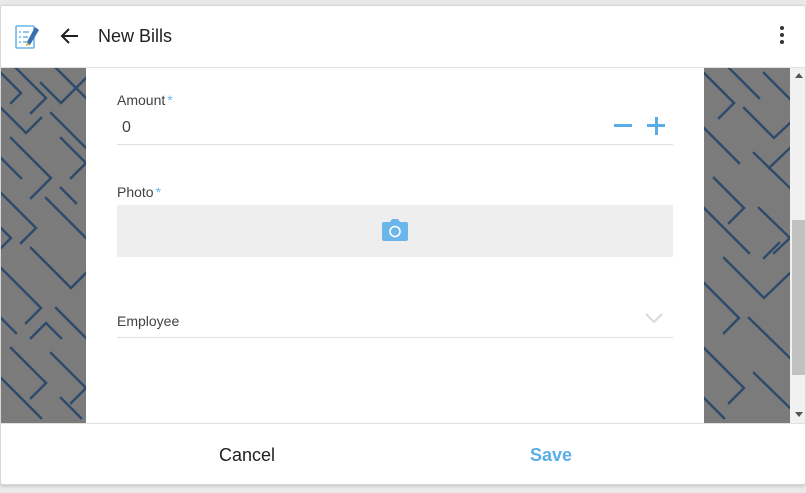 The image size is (806, 493). I want to click on camera-icon, so click(395, 230).